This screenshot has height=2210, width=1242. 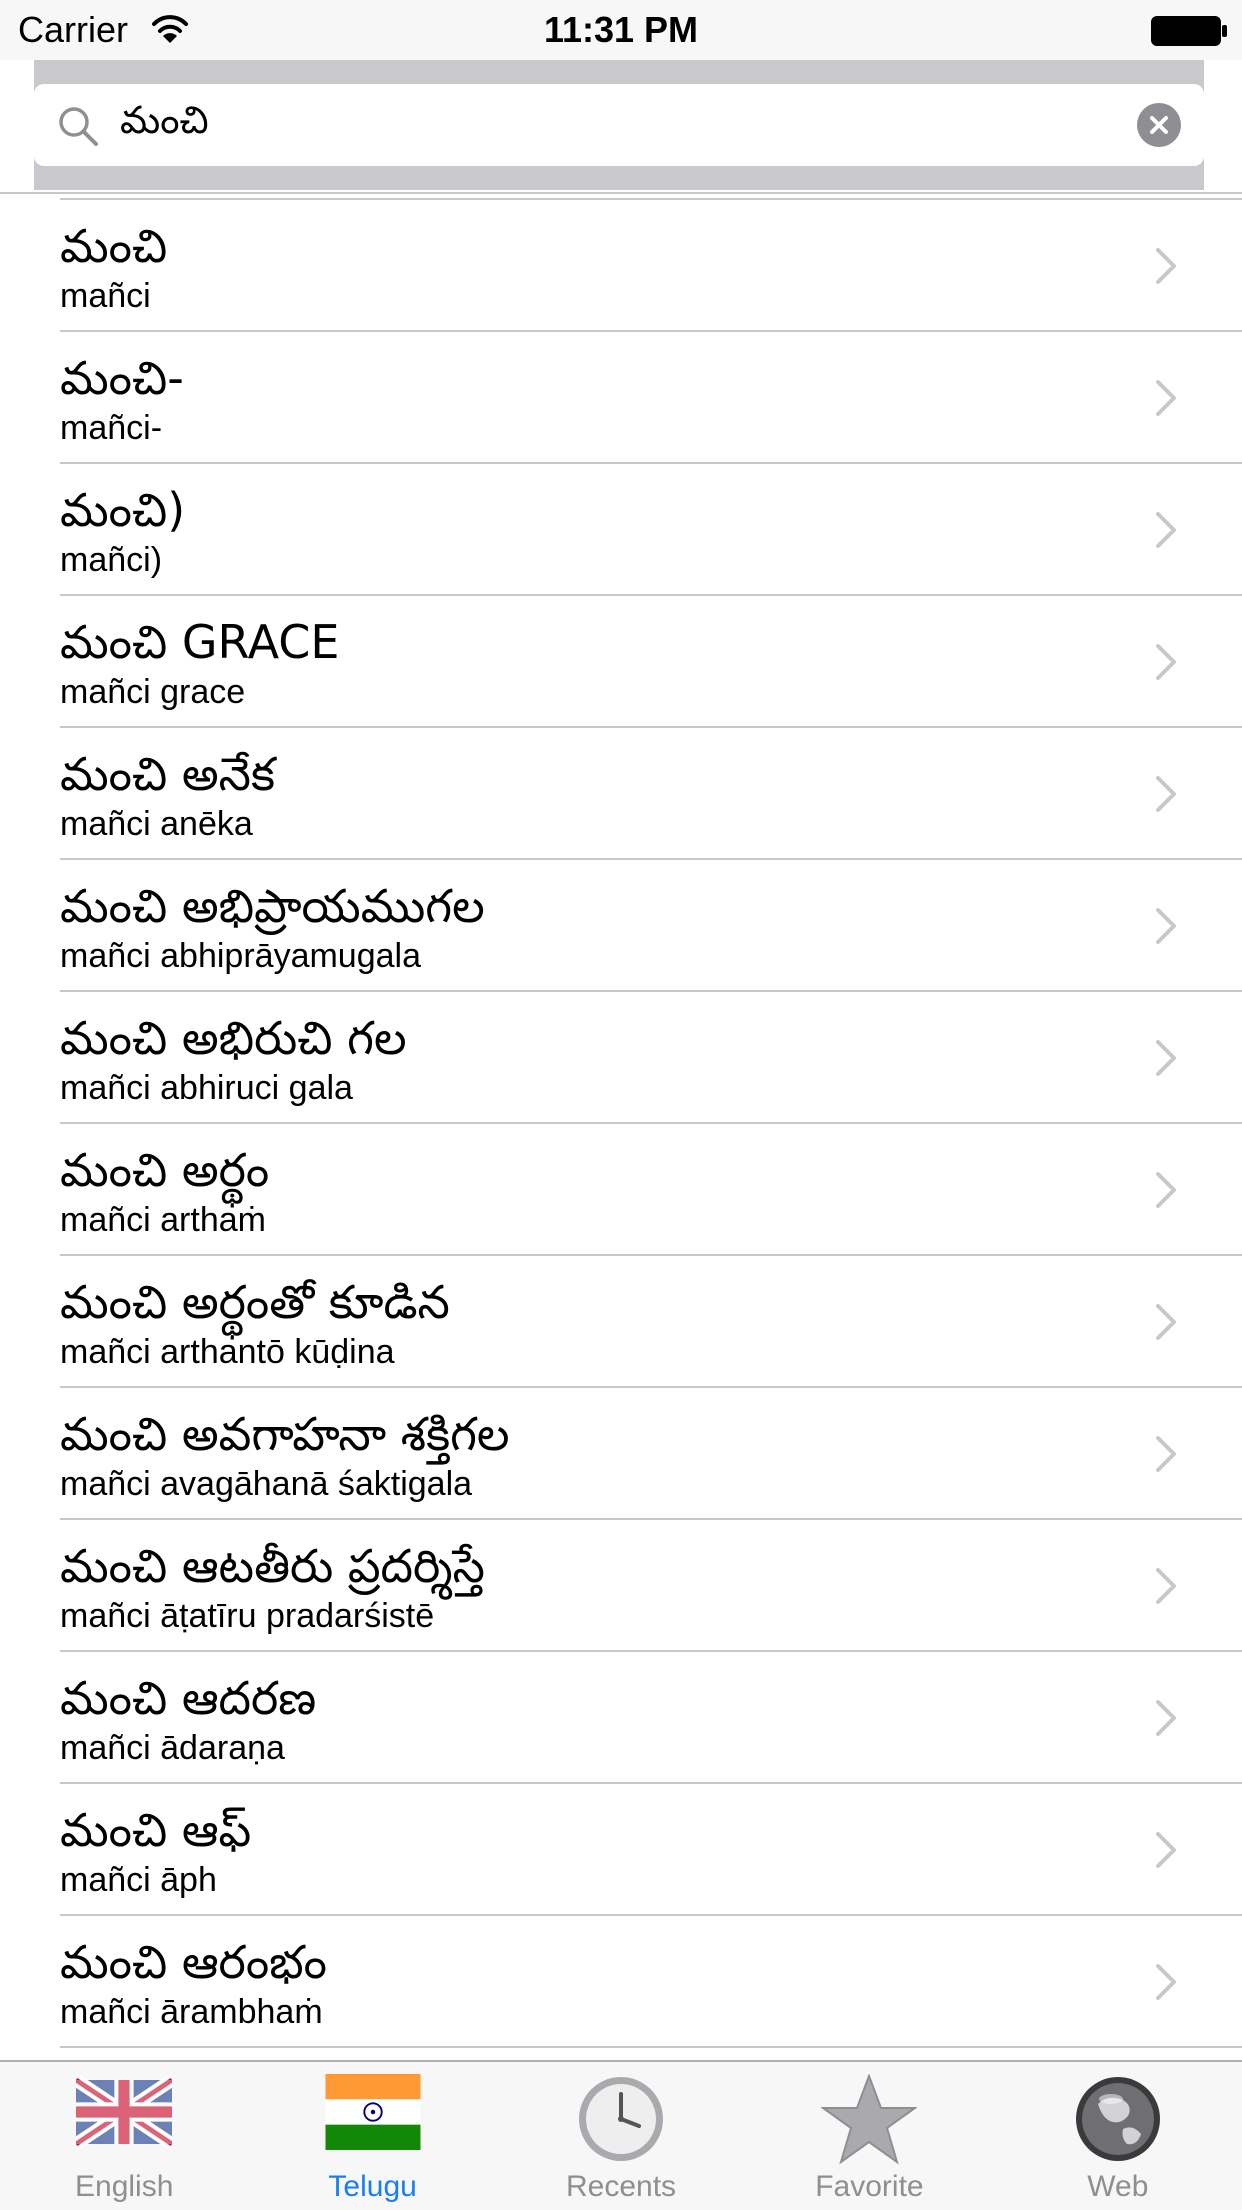 I want to click on tab-label: English, so click(x=124, y=2186).